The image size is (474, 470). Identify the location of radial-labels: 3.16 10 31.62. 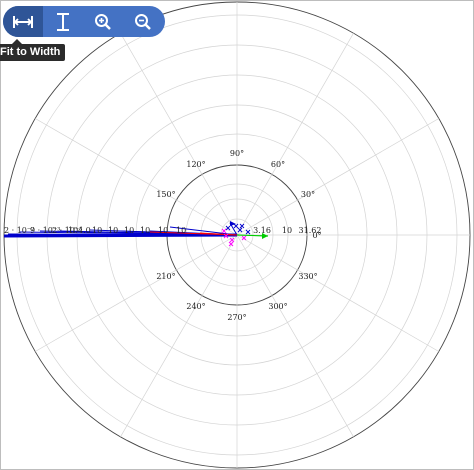
(287, 230).